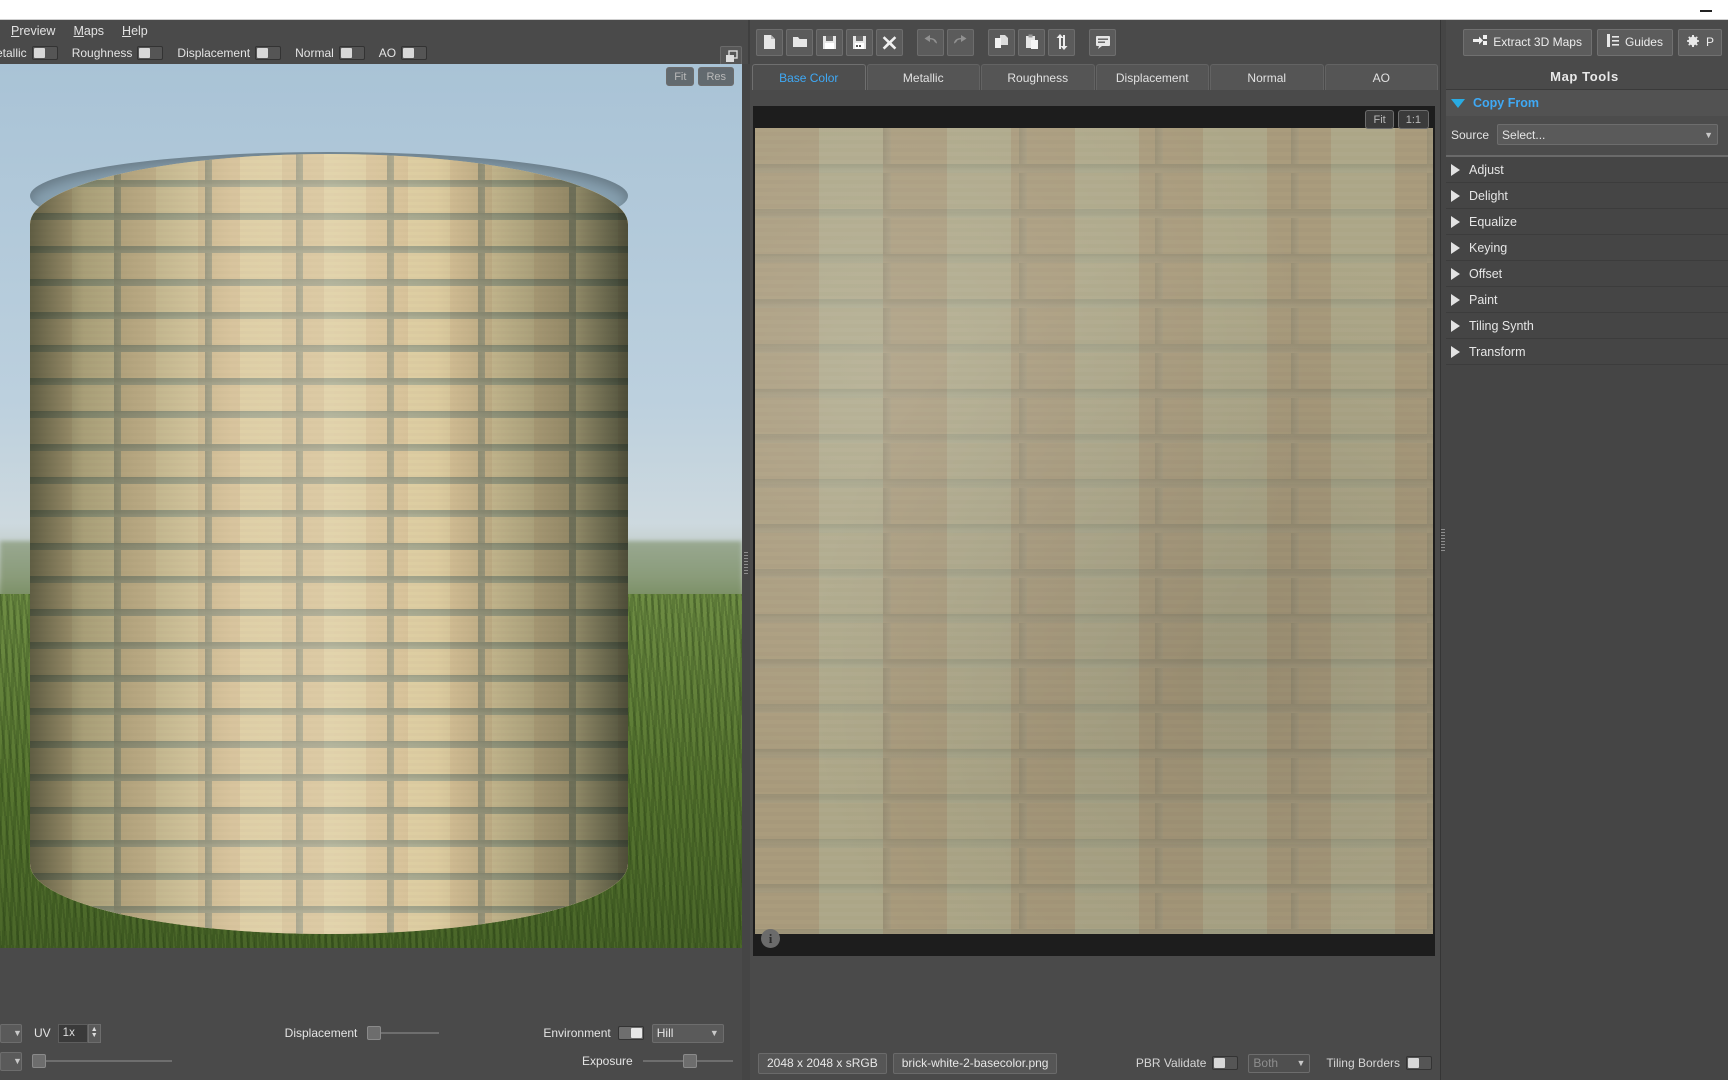 This screenshot has height=1080, width=1728. Describe the element at coordinates (44, 53) in the screenshot. I see `metallic-switch` at that location.